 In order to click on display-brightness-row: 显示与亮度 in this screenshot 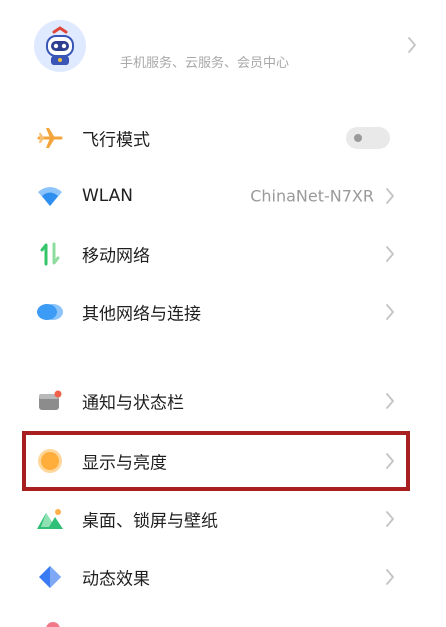, I will do `click(224, 461)`.